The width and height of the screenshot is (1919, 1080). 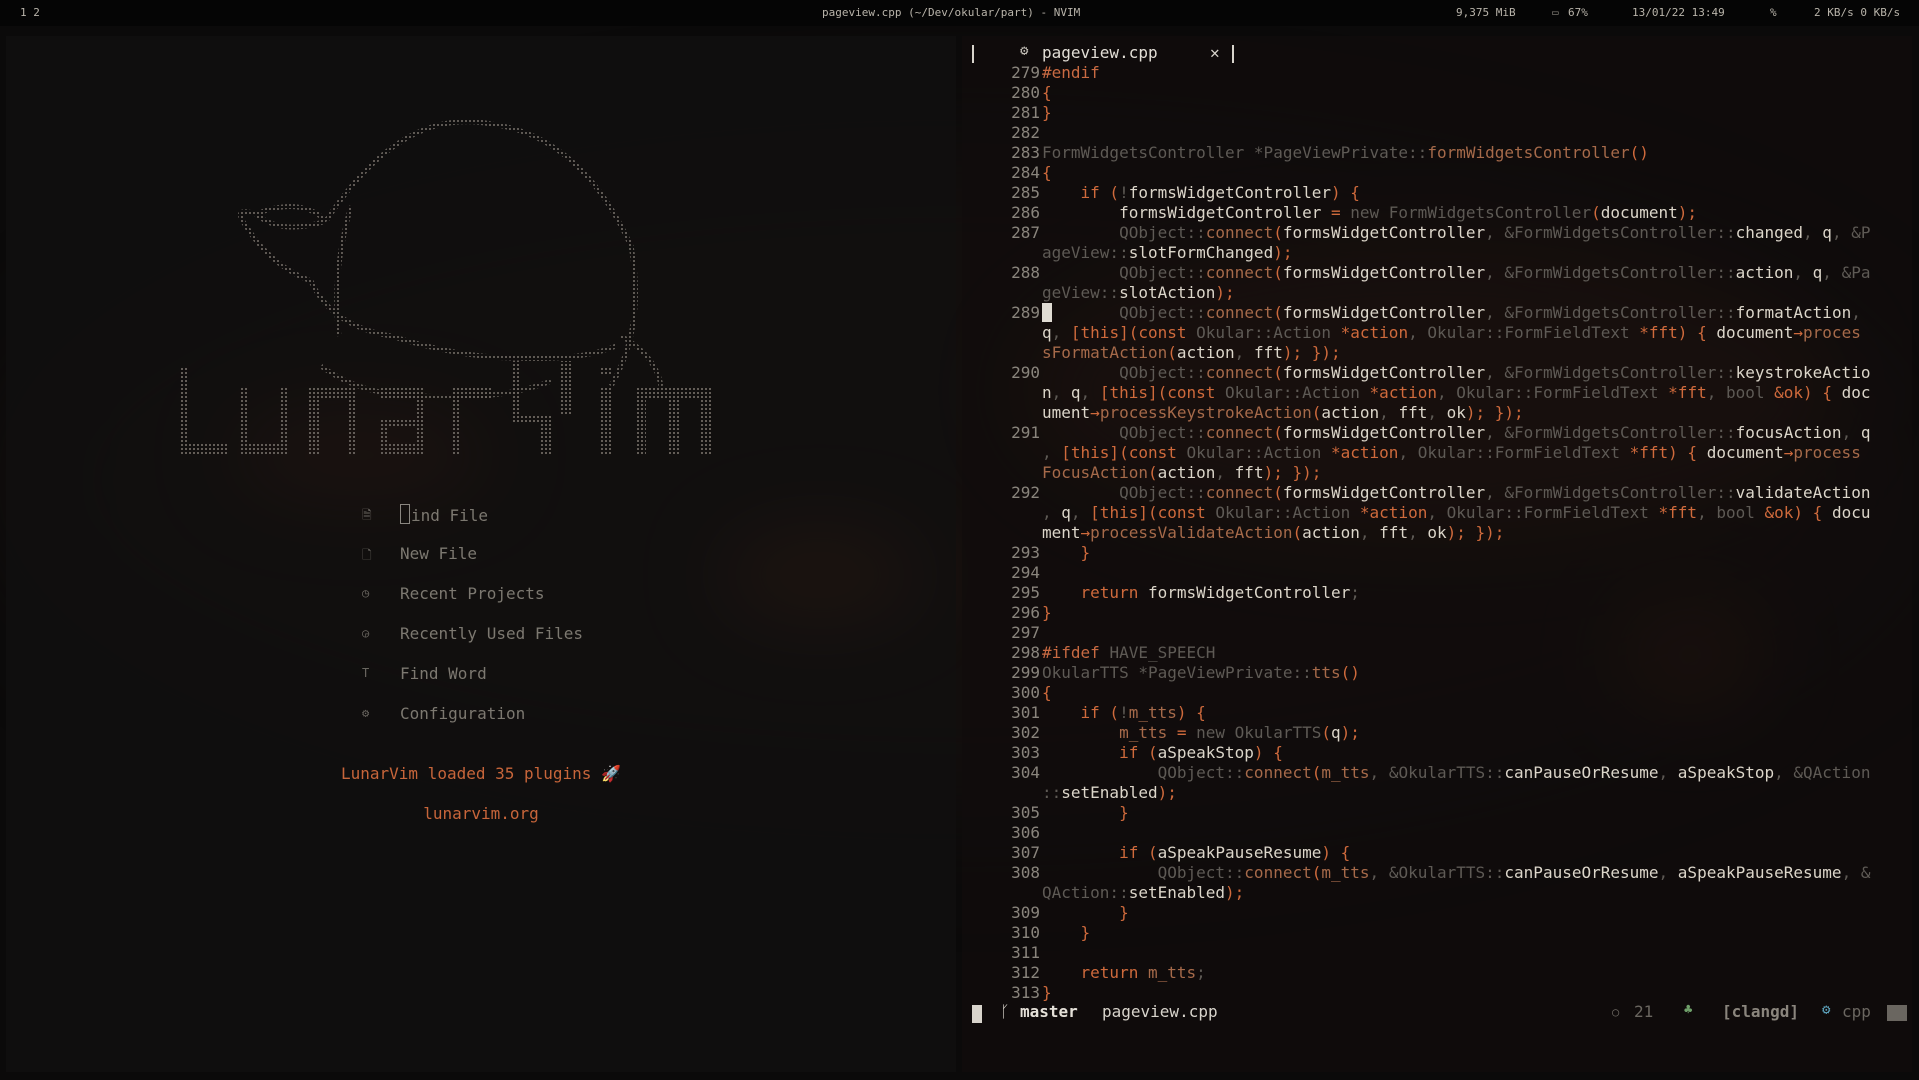 What do you see at coordinates (481, 813) in the screenshot?
I see `lunarvim-site-link: lunarvim.org` at bounding box center [481, 813].